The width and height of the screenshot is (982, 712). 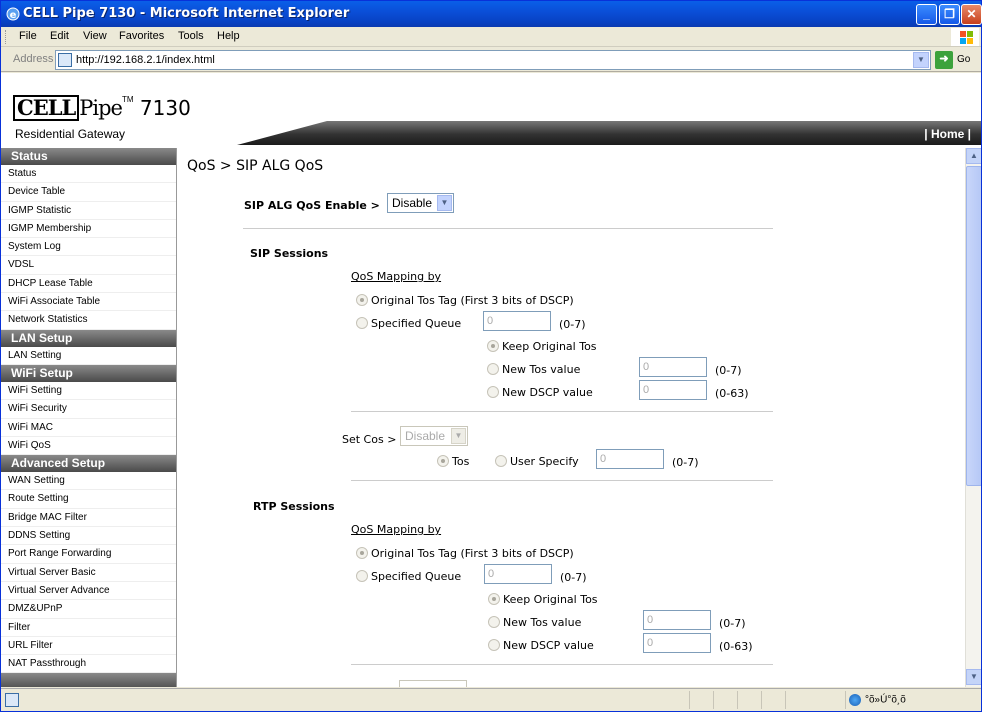 What do you see at coordinates (630, 459) in the screenshot?
I see `sip-user-specify-input: 0` at bounding box center [630, 459].